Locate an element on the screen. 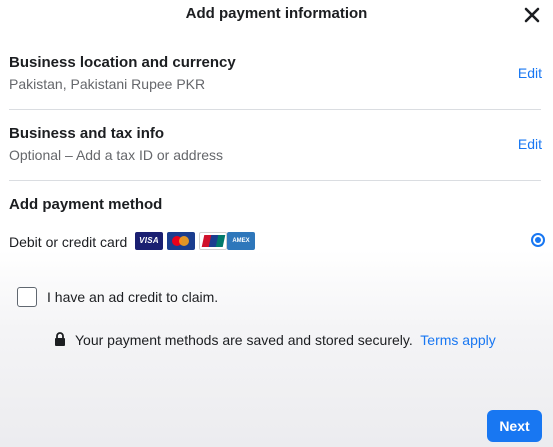 This screenshot has height=447, width=553. mastercard-icon is located at coordinates (181, 241).